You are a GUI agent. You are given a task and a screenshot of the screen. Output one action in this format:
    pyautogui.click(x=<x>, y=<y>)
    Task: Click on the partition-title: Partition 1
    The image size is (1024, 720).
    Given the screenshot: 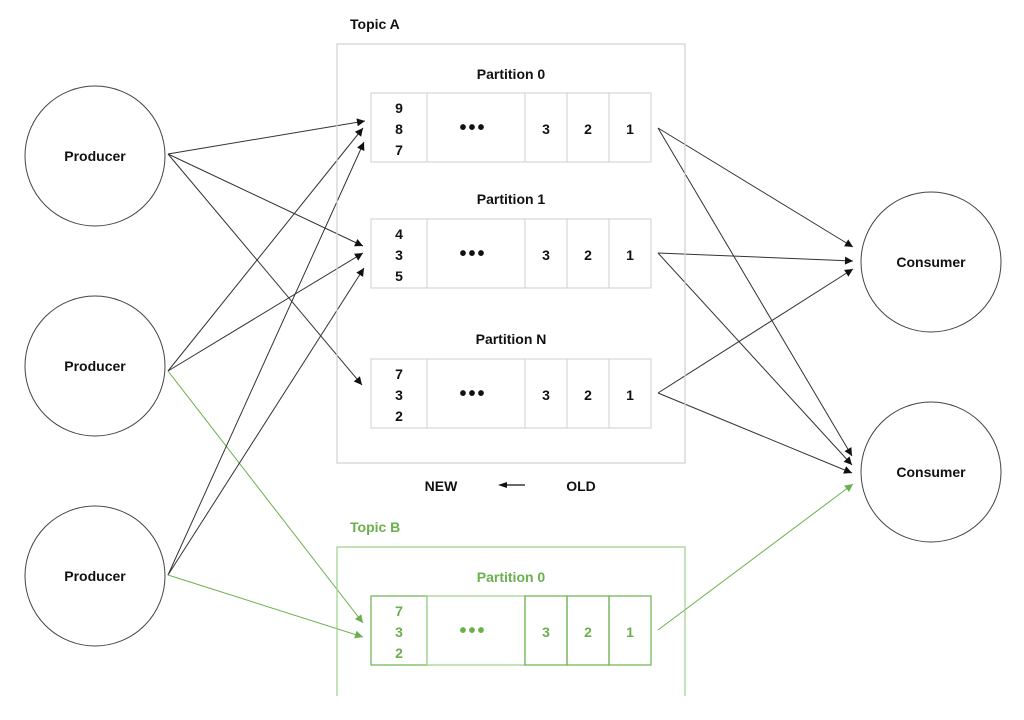 What is the action you would take?
    pyautogui.click(x=511, y=199)
    